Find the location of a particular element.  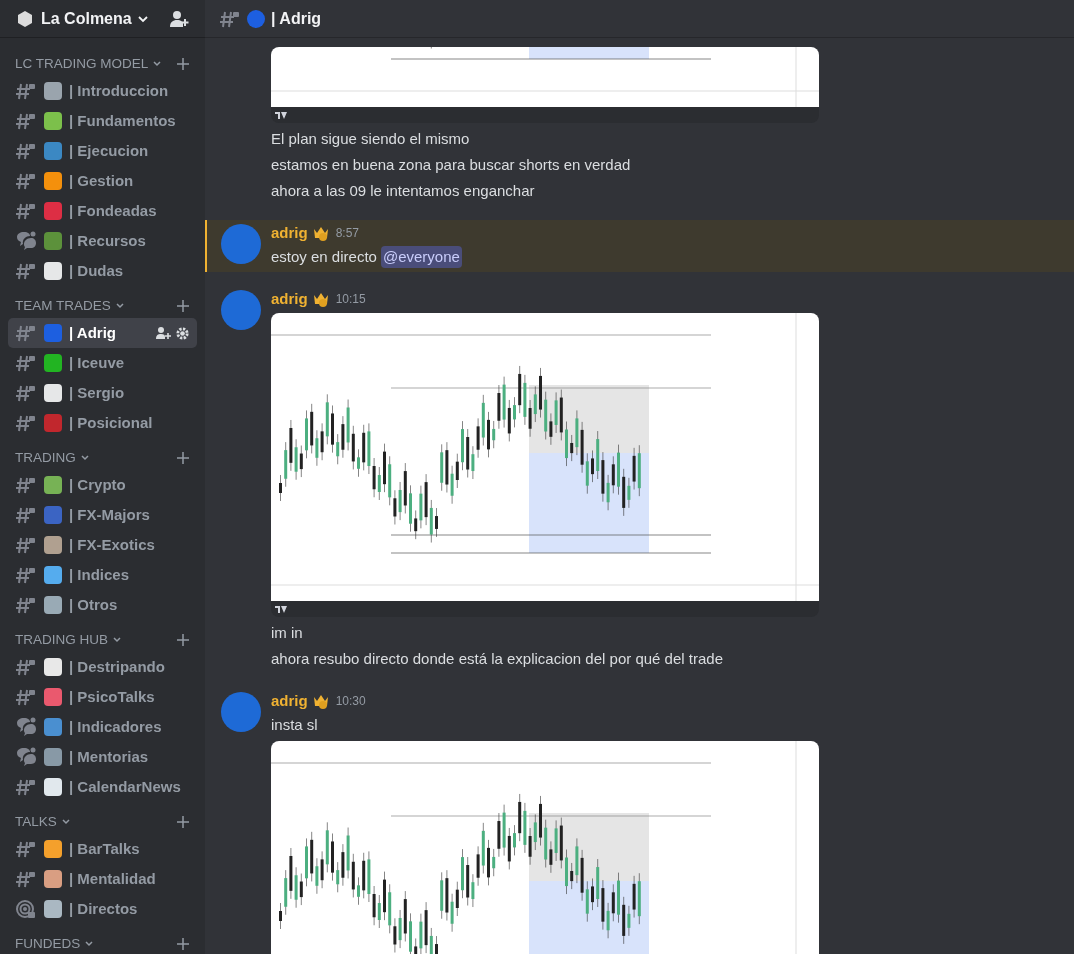

channel-item: | Mentorias is located at coordinates (102, 757).